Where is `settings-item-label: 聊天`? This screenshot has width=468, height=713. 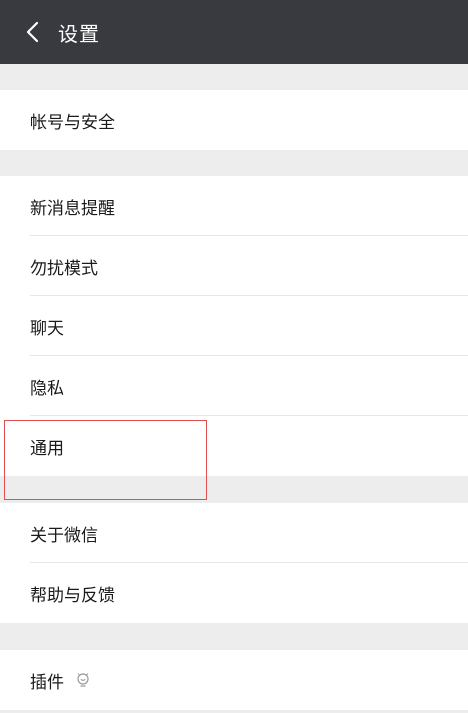 settings-item-label: 聊天 is located at coordinates (47, 328).